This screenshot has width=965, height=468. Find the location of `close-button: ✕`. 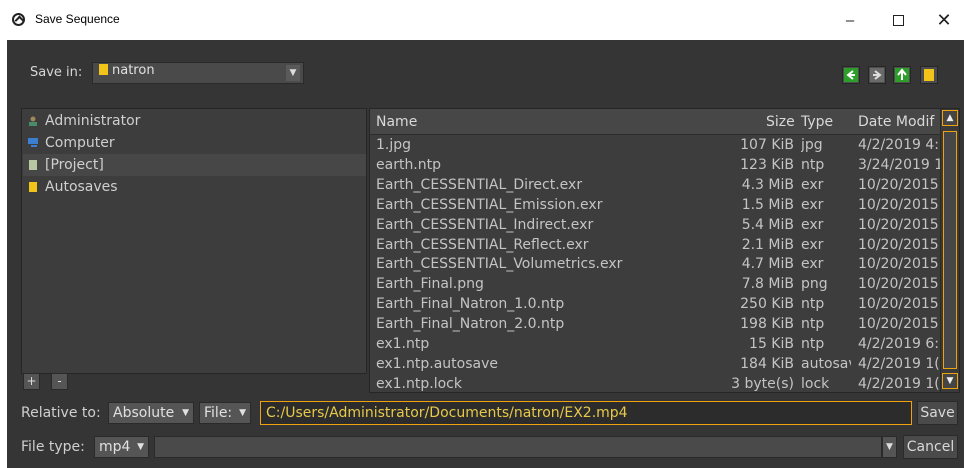

close-button: ✕ is located at coordinates (942, 20).